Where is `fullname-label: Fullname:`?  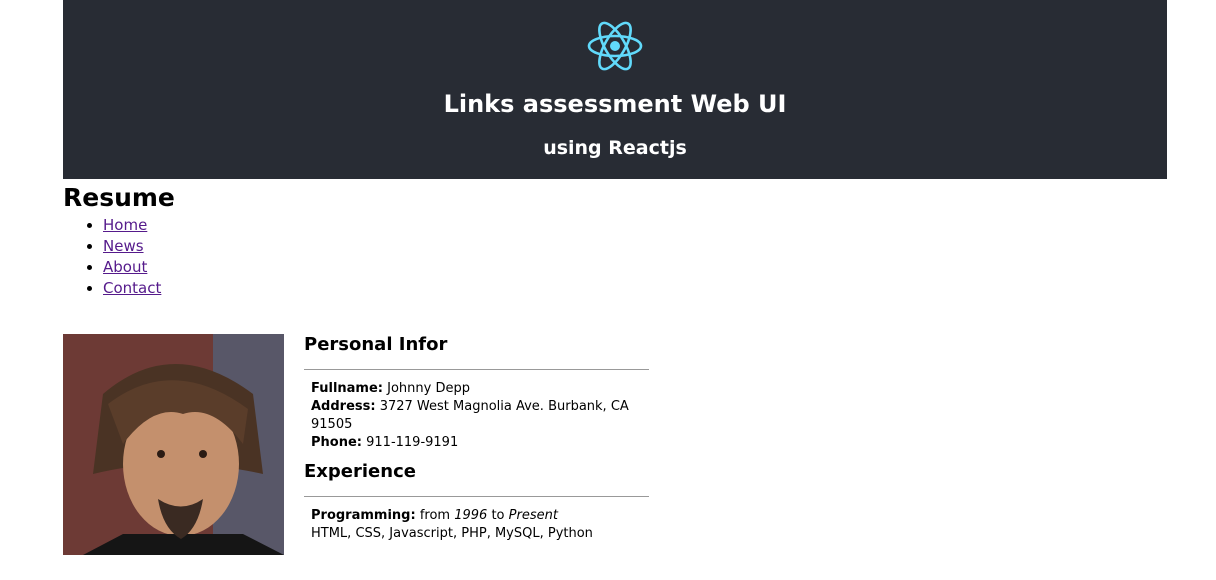 fullname-label: Fullname: is located at coordinates (347, 388).